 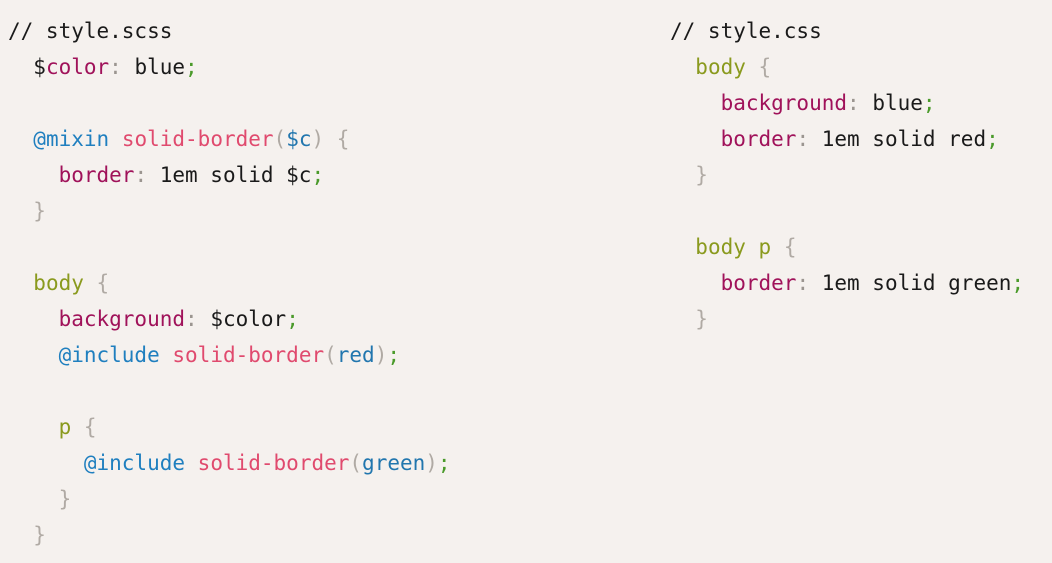 What do you see at coordinates (229, 67) in the screenshot?
I see `code-line: $color: blue;` at bounding box center [229, 67].